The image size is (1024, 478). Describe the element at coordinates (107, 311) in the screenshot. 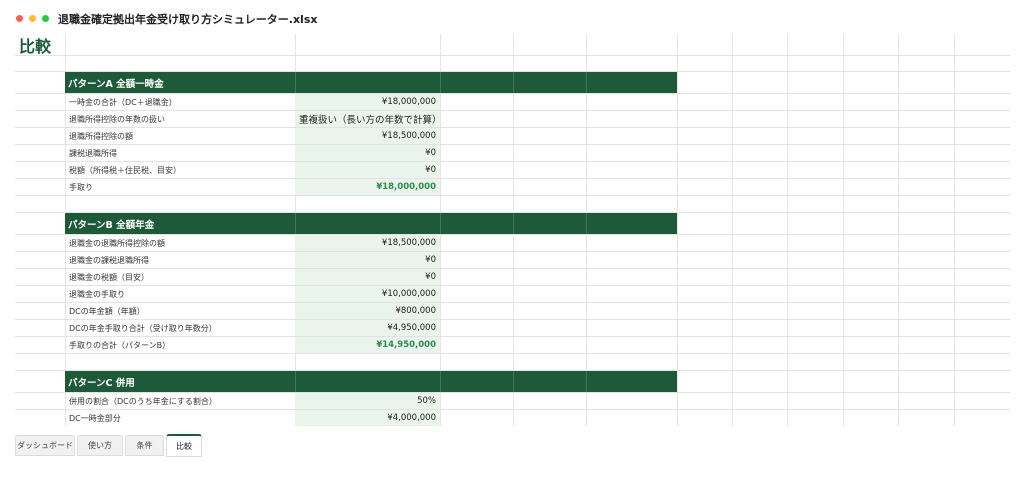

I see `row-label: DCの年金額（年額）` at that location.